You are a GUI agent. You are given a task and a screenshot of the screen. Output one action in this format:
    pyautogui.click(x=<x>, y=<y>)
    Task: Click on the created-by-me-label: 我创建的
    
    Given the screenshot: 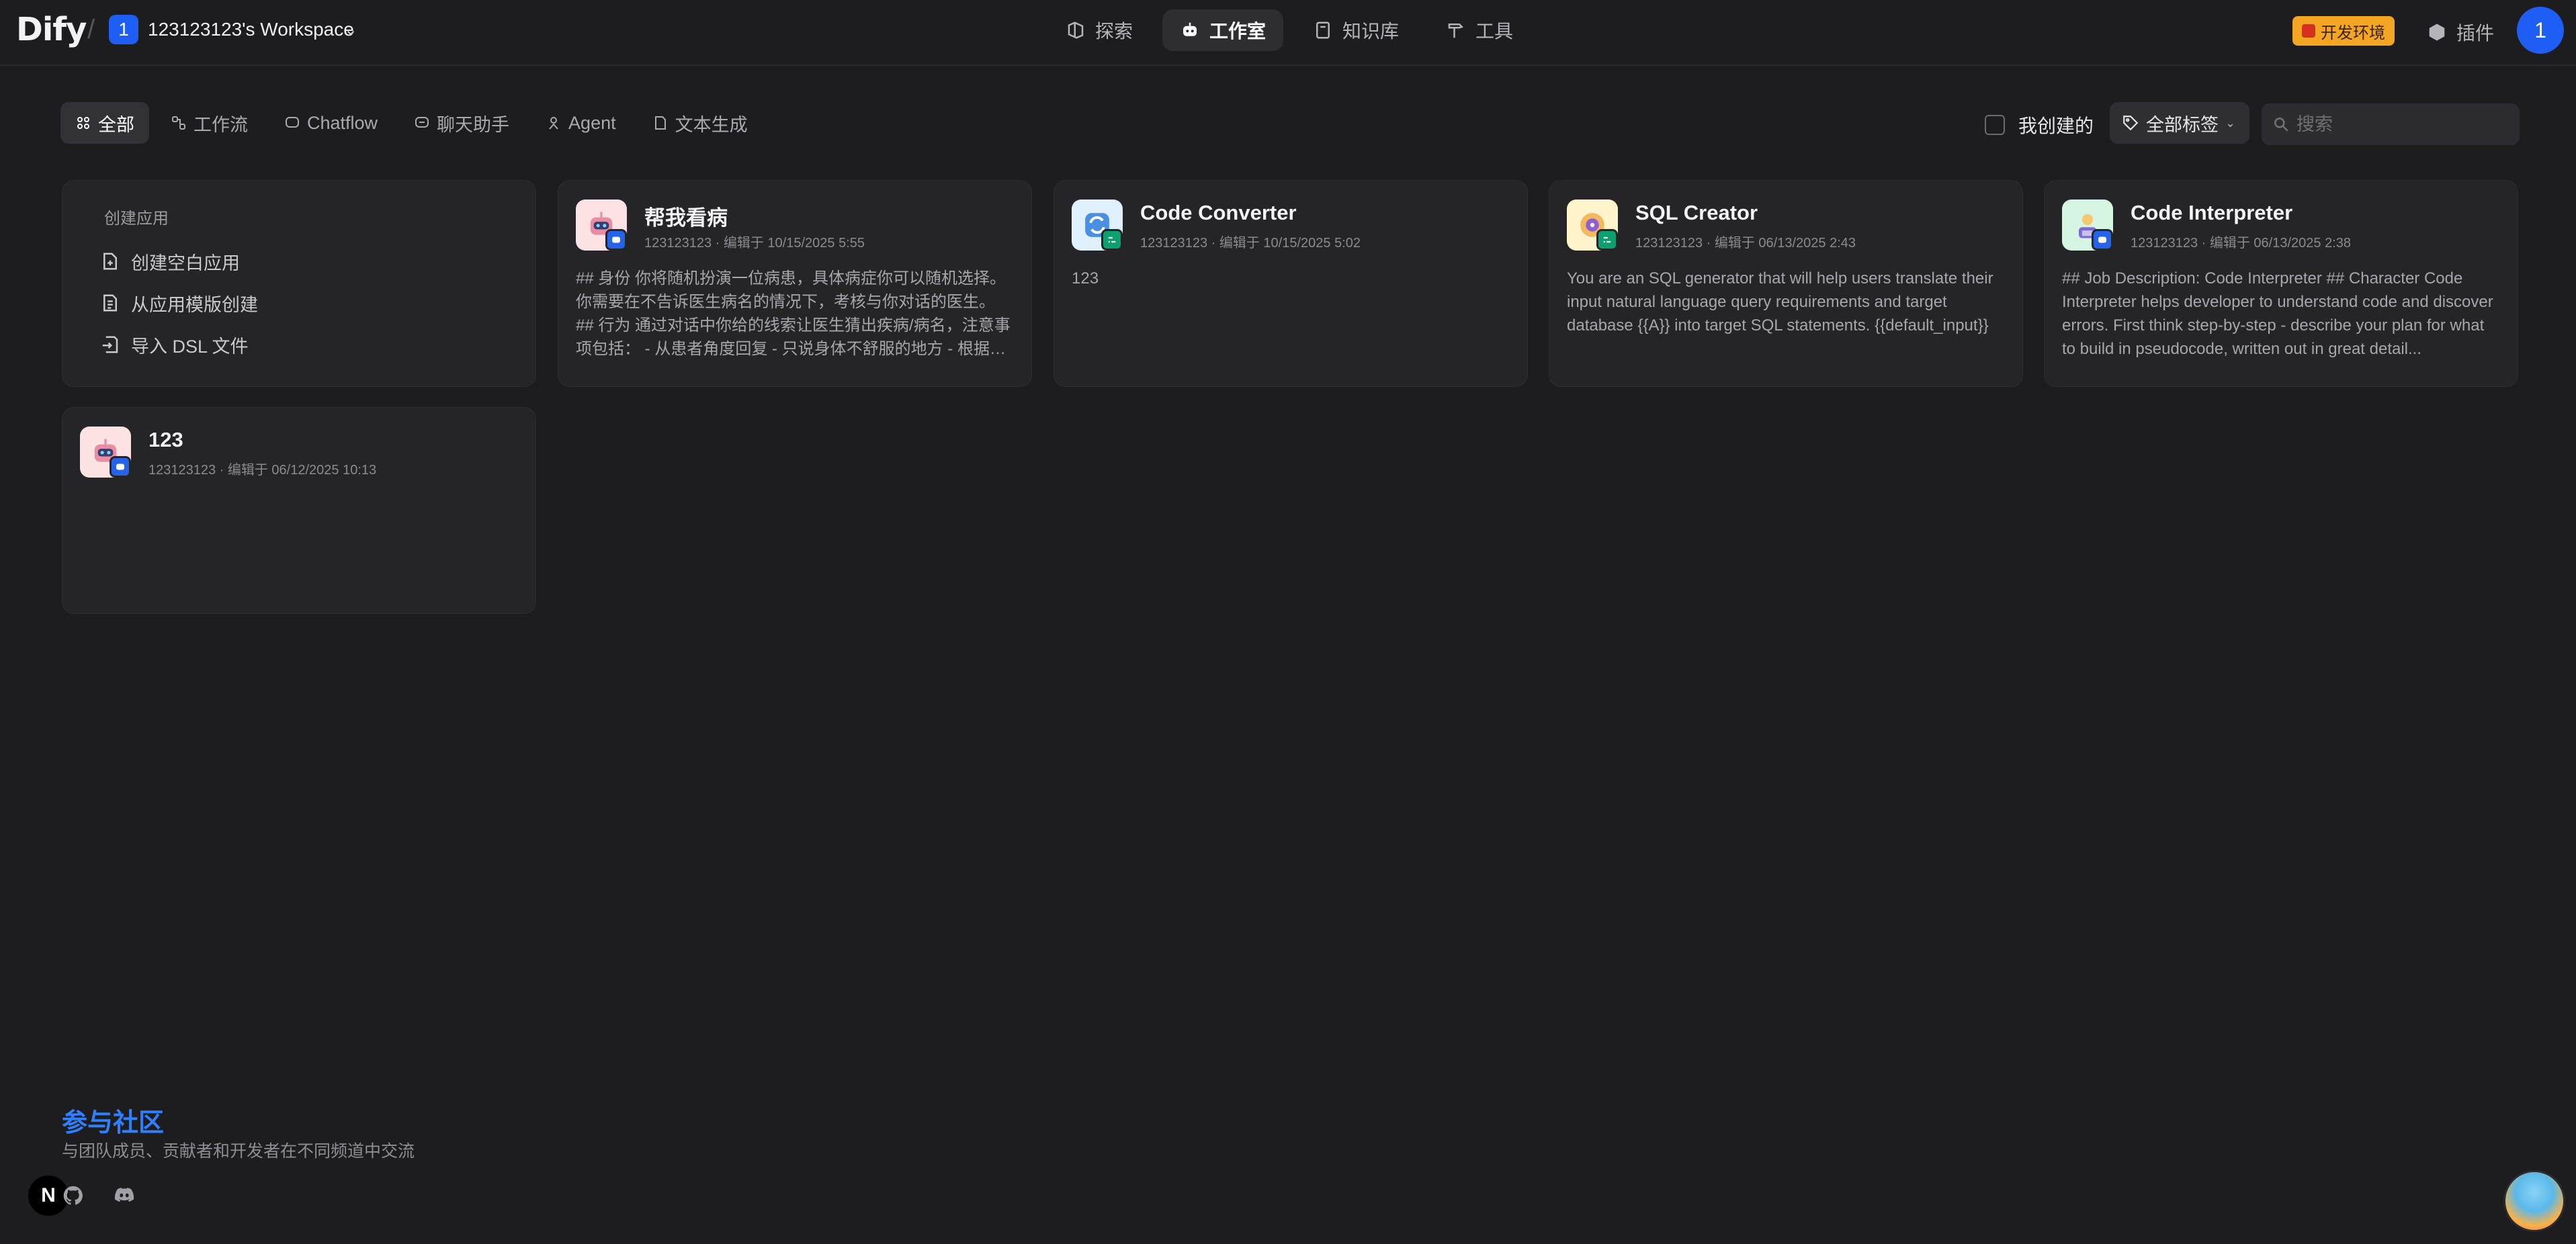 What is the action you would take?
    pyautogui.click(x=2056, y=126)
    